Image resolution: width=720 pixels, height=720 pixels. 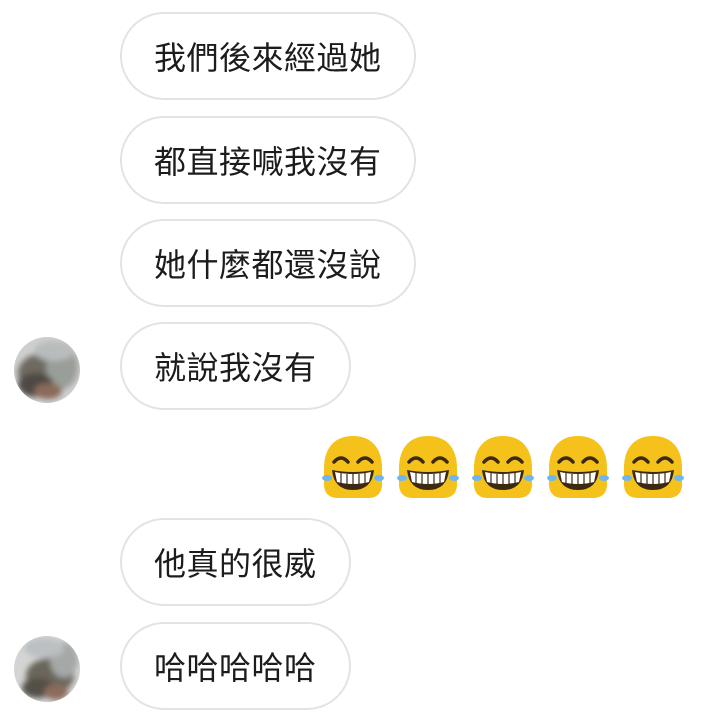 I want to click on message-text: 她什麼都還沒說, so click(x=268, y=265).